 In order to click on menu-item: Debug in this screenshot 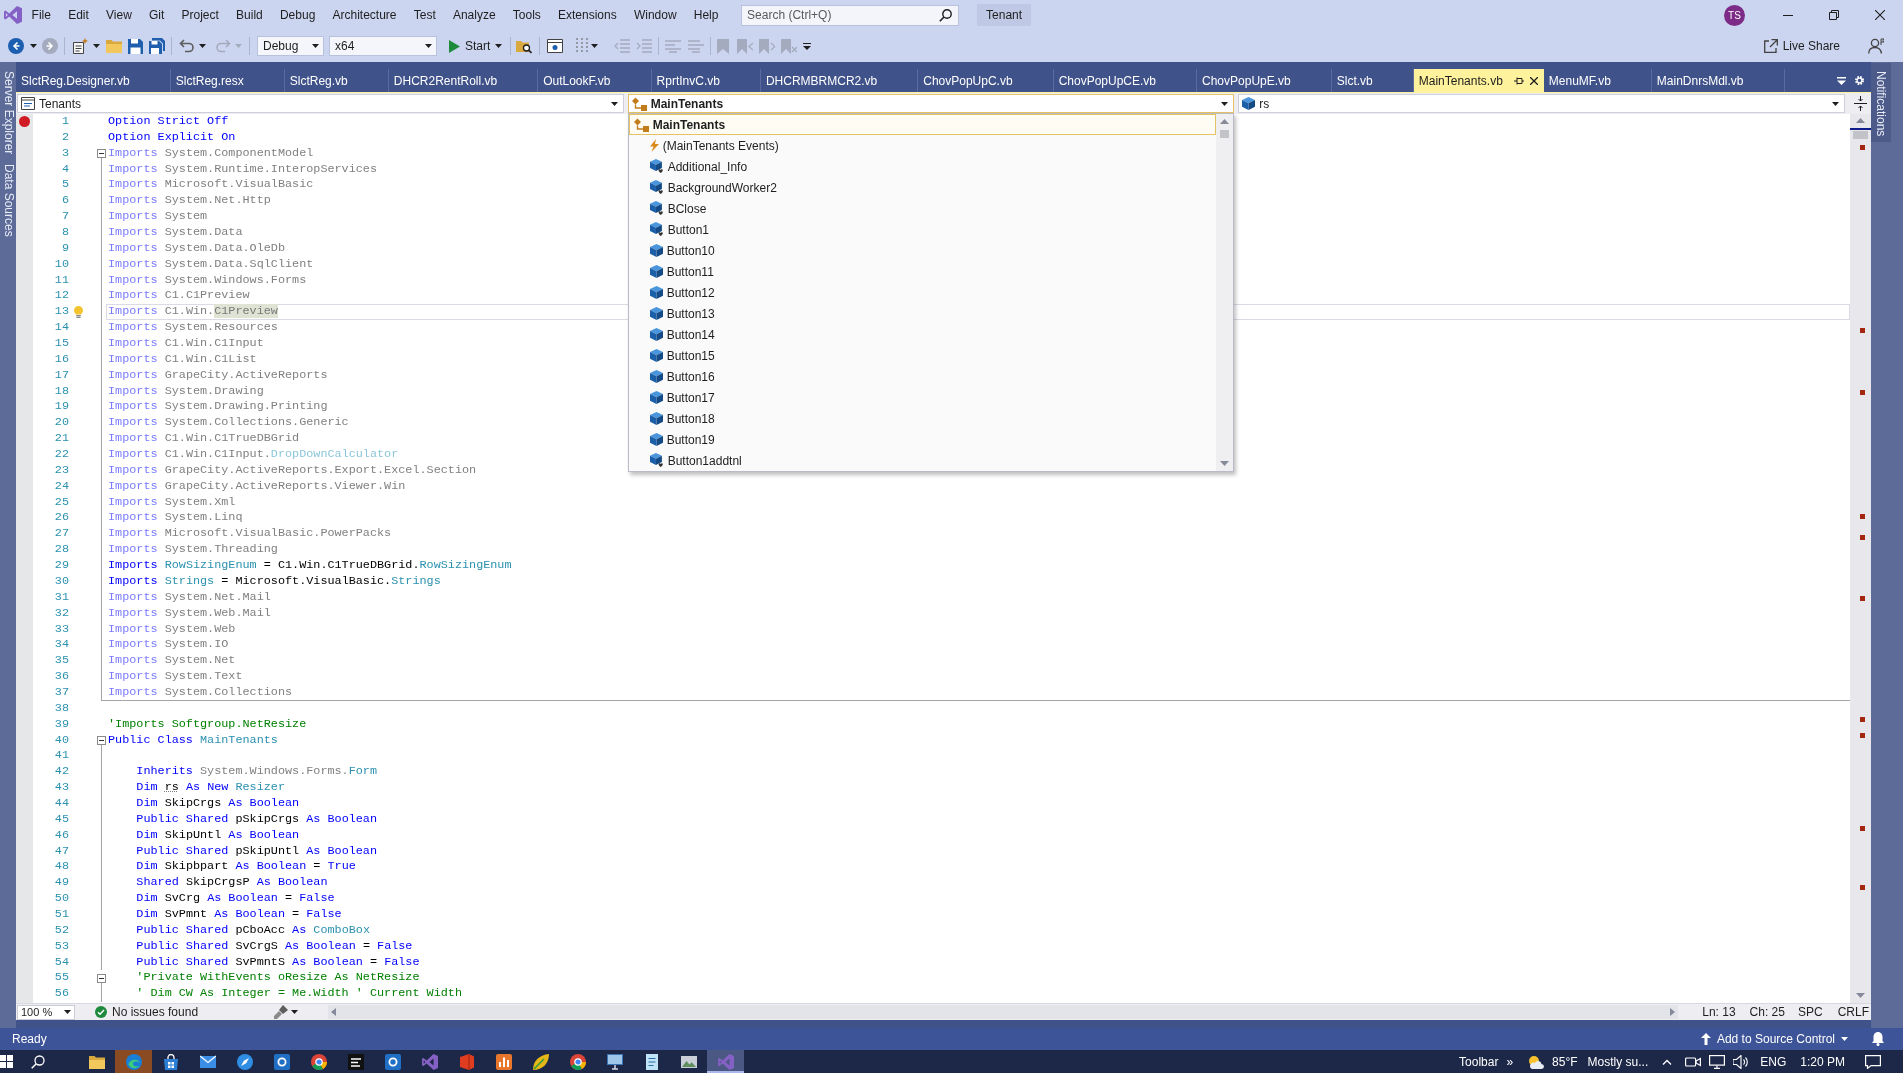, I will do `click(297, 15)`.